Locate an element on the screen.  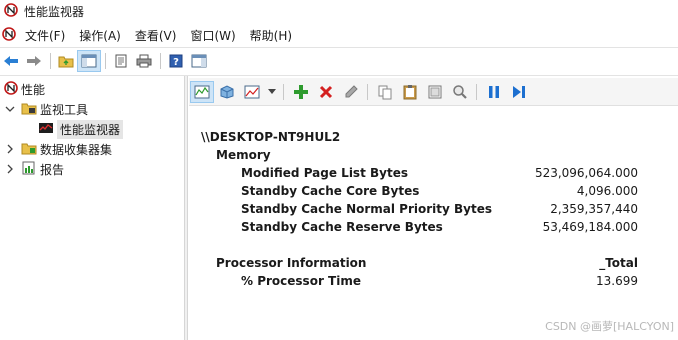
properties-sheet-icon is located at coordinates (435, 91).